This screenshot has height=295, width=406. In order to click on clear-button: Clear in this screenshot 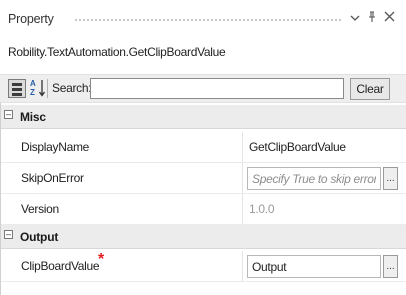, I will do `click(370, 89)`.